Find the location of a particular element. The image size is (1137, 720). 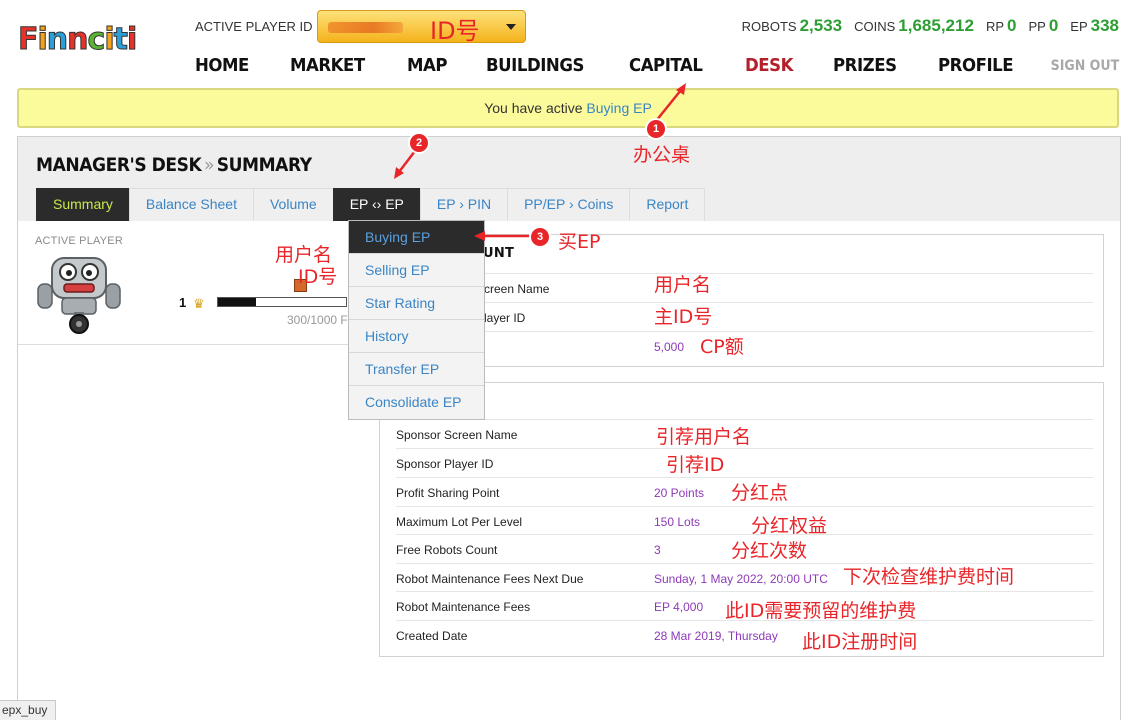

annotation-profit-count: 分红次数 is located at coordinates (769, 551).